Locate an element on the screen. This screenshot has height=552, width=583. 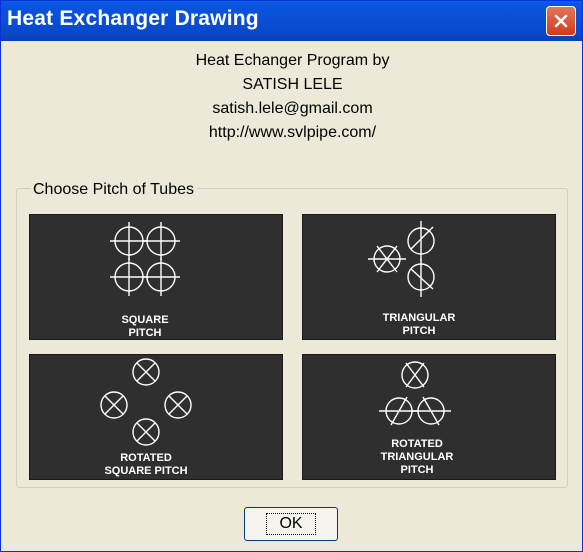
close-icon is located at coordinates (561, 21).